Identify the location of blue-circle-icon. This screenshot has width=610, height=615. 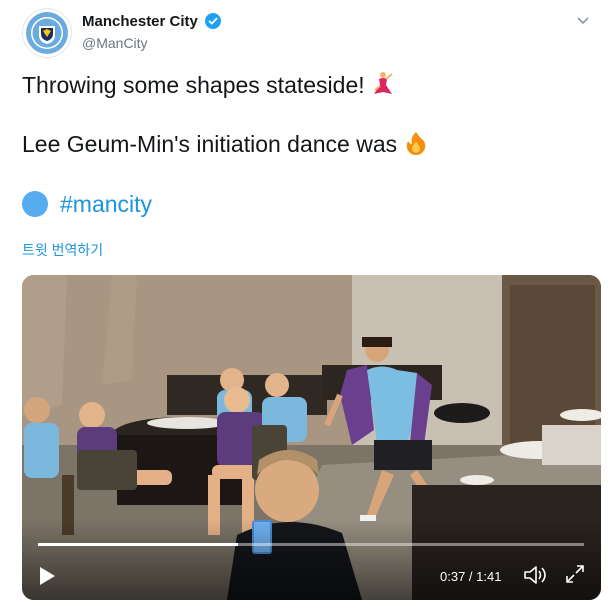
(35, 203).